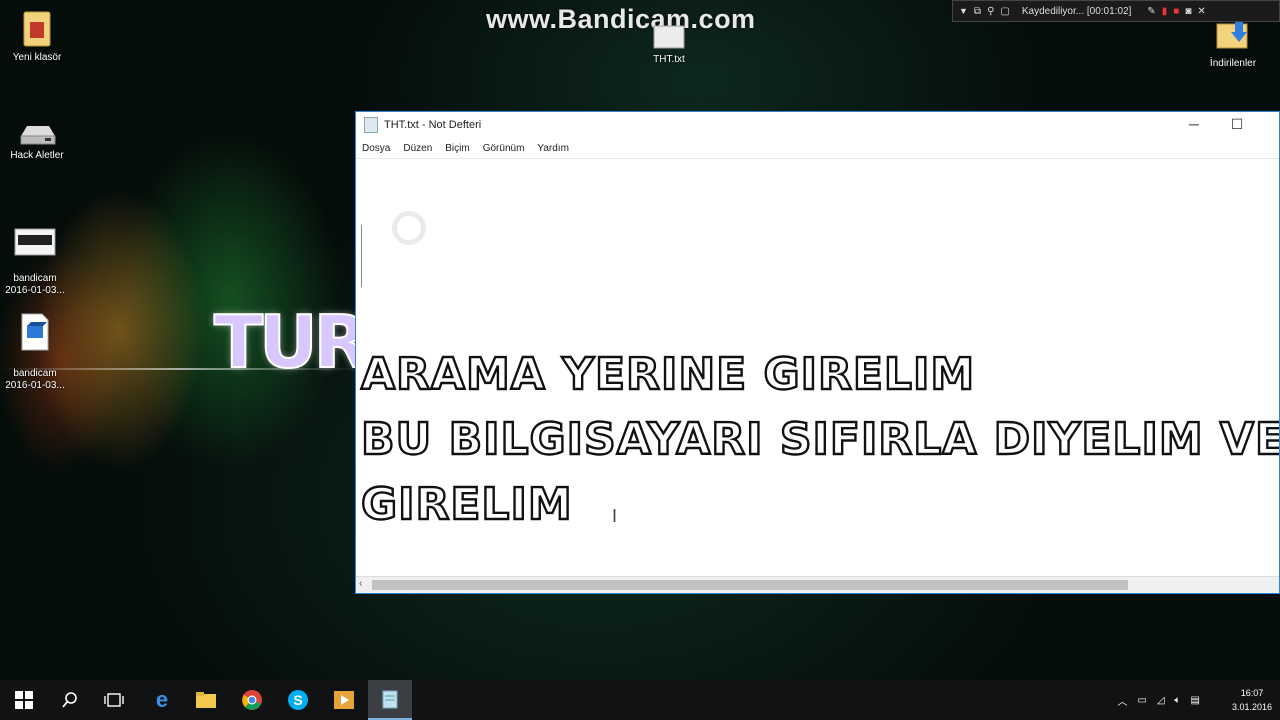 This screenshot has height=720, width=1280. What do you see at coordinates (38, 135) in the screenshot?
I see `drive-icon` at bounding box center [38, 135].